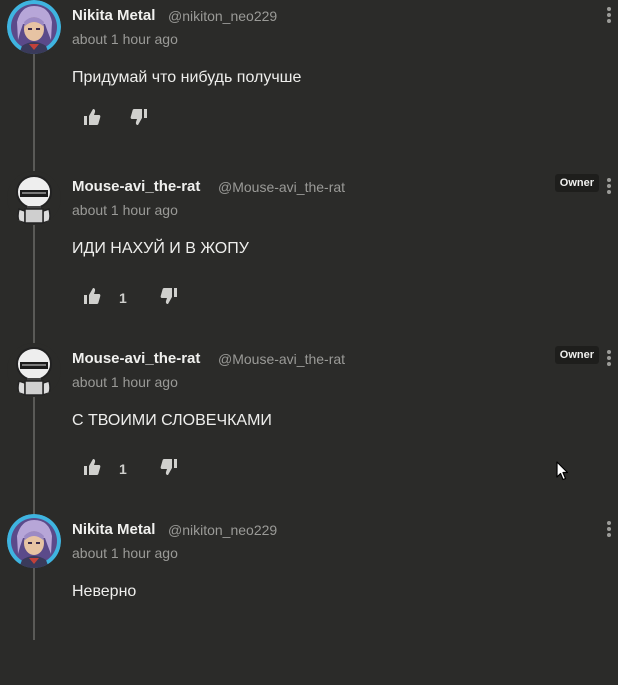  Describe the element at coordinates (160, 248) in the screenshot. I see `comment-text: ИДИ НАХУЙ И В ЖОПУ` at that location.